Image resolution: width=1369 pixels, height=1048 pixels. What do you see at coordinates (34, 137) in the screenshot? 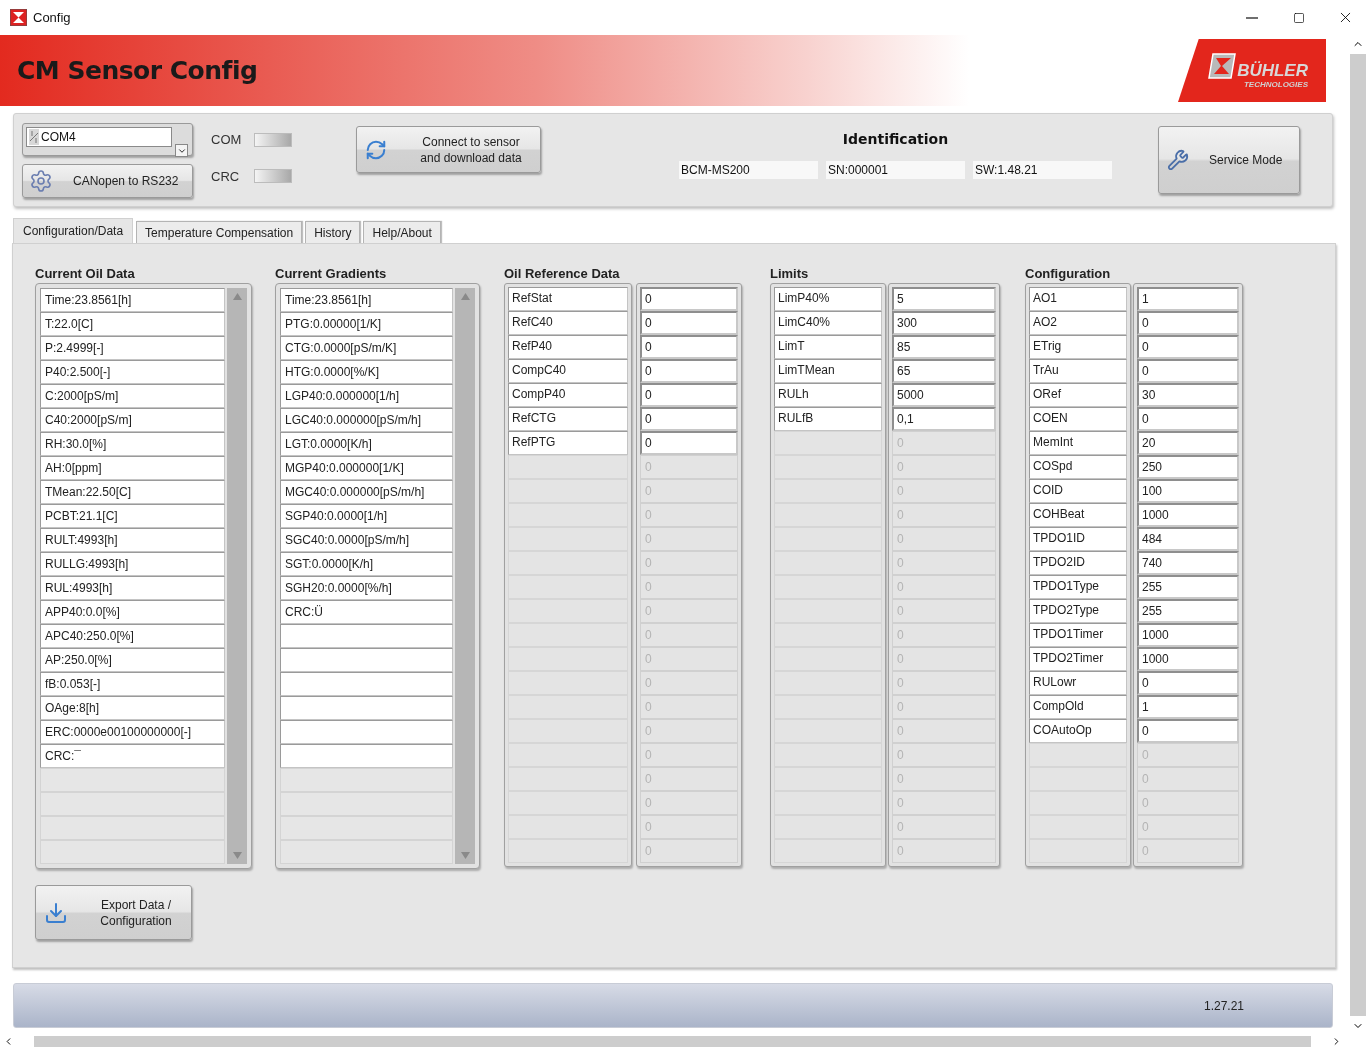
I see `io-icon` at bounding box center [34, 137].